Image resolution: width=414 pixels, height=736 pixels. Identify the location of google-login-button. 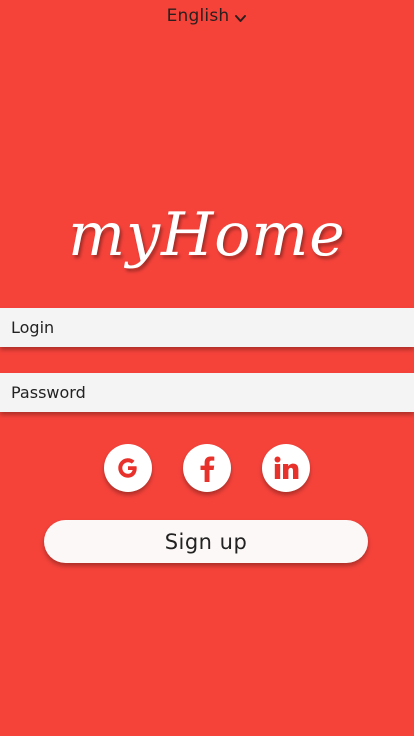
(128, 468).